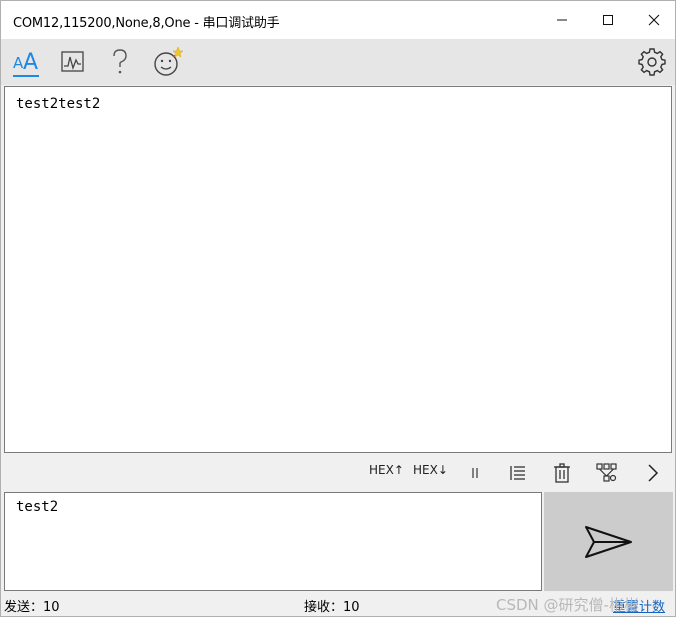 The height and width of the screenshot is (620, 679). I want to click on svg-text: A, so click(30, 62).